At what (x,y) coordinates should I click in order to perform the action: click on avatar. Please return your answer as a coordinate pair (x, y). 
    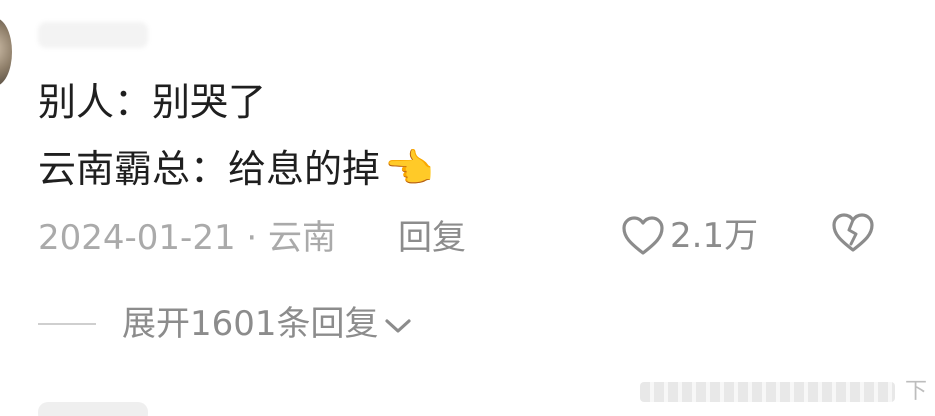
    Looking at the image, I should click on (6, 52).